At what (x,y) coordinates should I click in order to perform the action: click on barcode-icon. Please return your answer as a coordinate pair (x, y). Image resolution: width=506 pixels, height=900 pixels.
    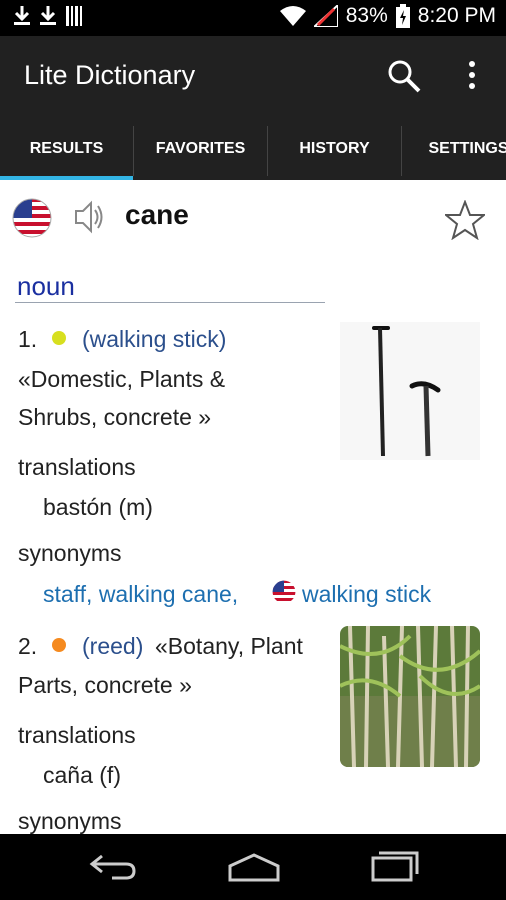
    Looking at the image, I should click on (74, 16).